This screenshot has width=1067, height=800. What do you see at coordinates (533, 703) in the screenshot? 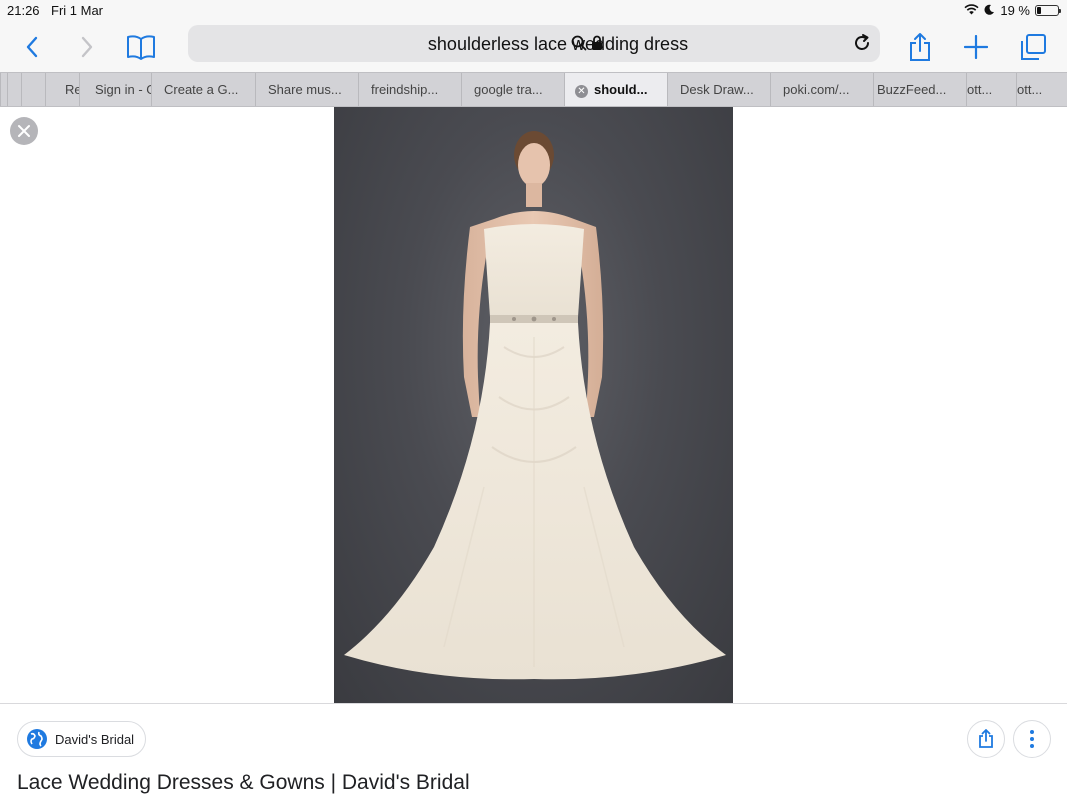
I see `divider` at bounding box center [533, 703].